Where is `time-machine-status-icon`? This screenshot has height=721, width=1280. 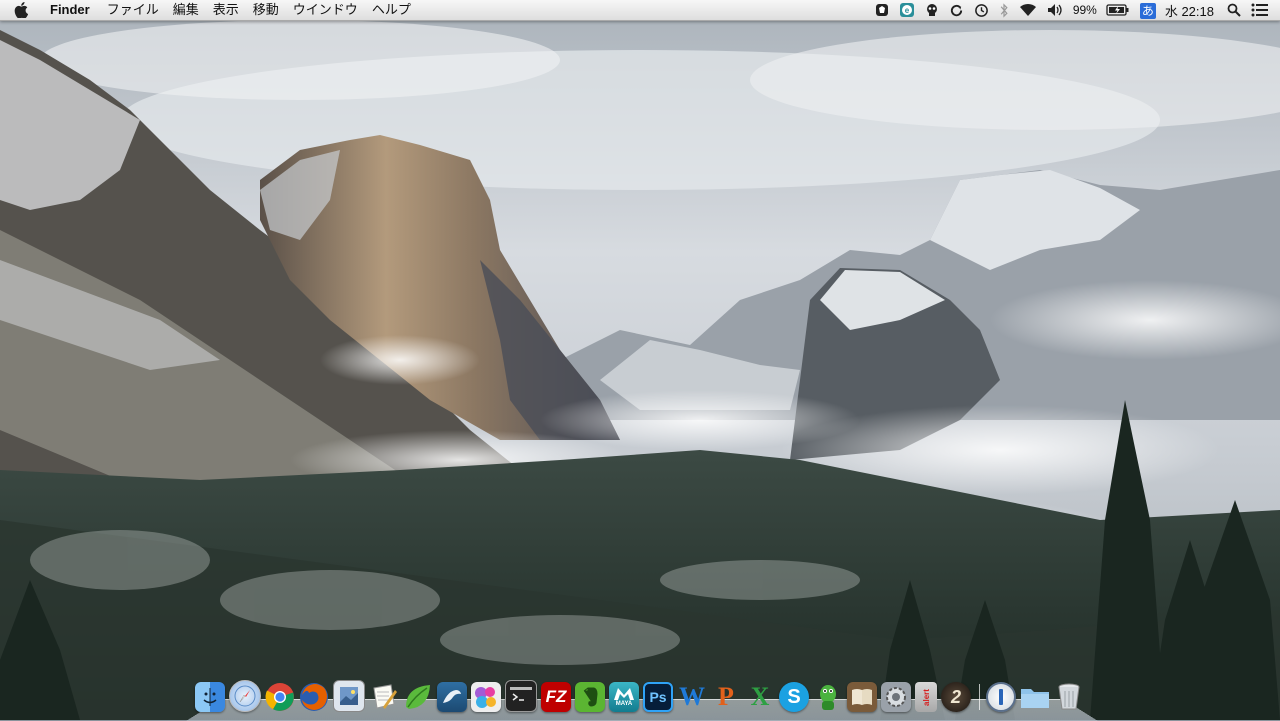 time-machine-status-icon is located at coordinates (981, 10).